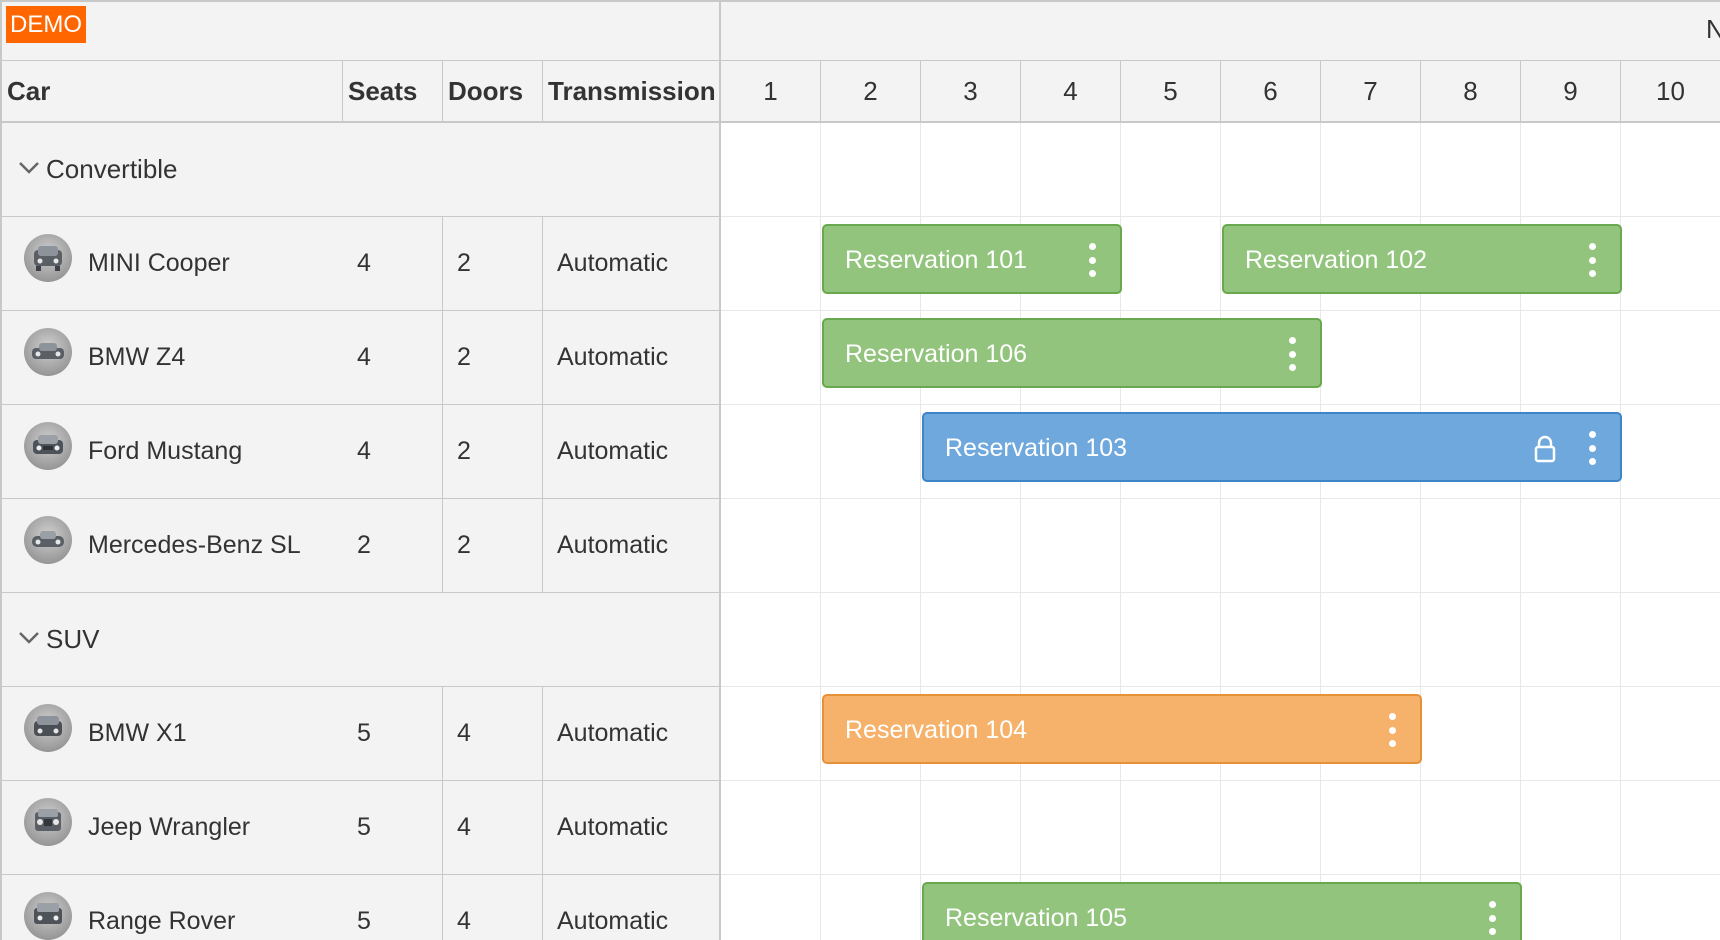 This screenshot has width=1720, height=940. Describe the element at coordinates (137, 733) in the screenshot. I see `car-name: BMW X1` at that location.